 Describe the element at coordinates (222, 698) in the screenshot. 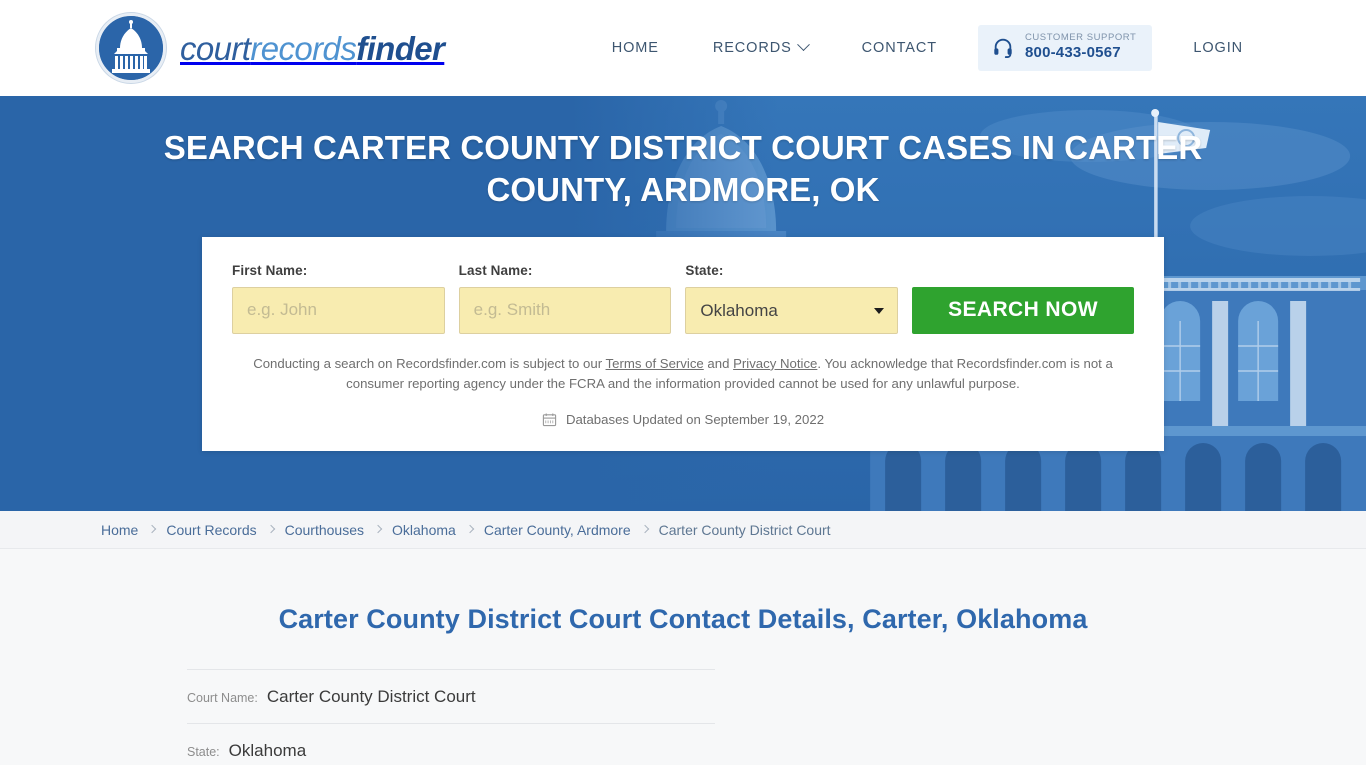

I see `detail-key: Court Name:` at that location.